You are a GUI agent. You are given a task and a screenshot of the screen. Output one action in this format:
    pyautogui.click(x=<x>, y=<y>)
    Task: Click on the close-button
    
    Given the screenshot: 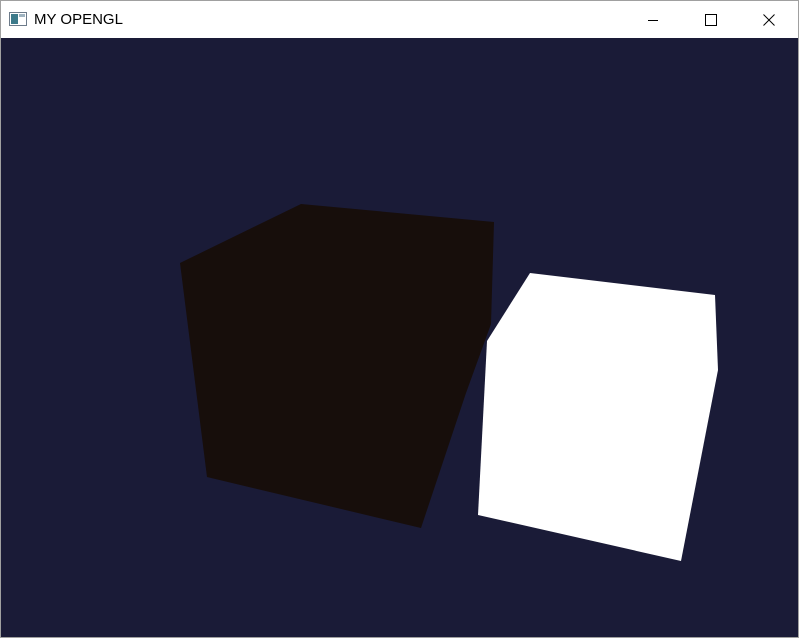 What is the action you would take?
    pyautogui.click(x=769, y=19)
    